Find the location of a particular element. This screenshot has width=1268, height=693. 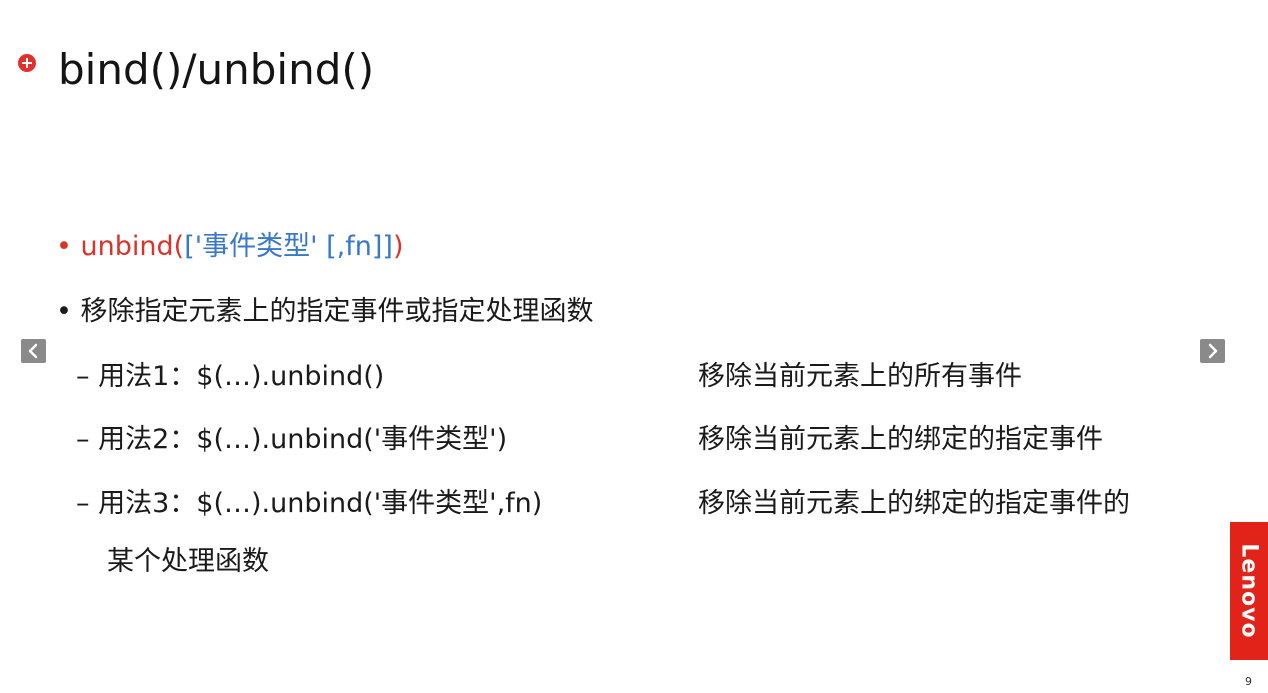

bullet-unbind-signature: • unbind(['事件类型' [,fn]]) is located at coordinates (230, 247).